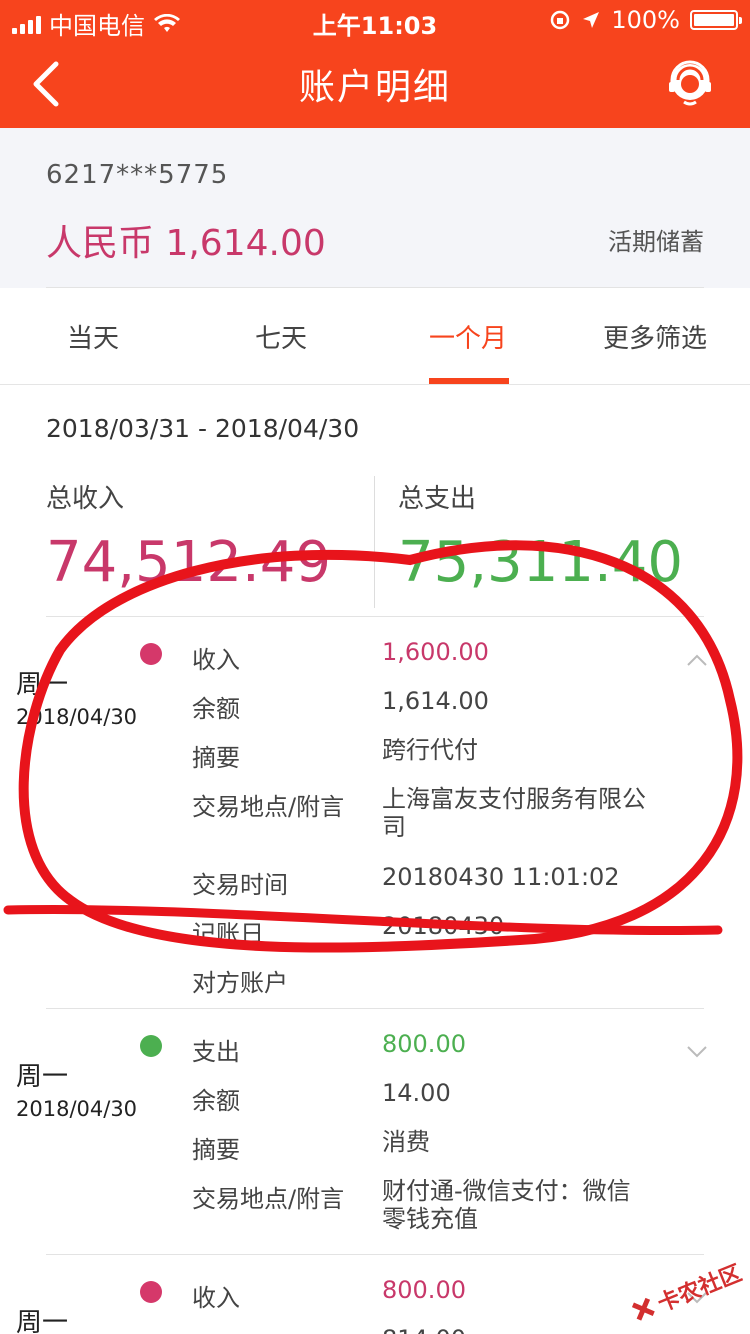 This screenshot has height=1334, width=750. Describe the element at coordinates (189, 562) in the screenshot. I see `total-income-value: 74,512.49` at that location.